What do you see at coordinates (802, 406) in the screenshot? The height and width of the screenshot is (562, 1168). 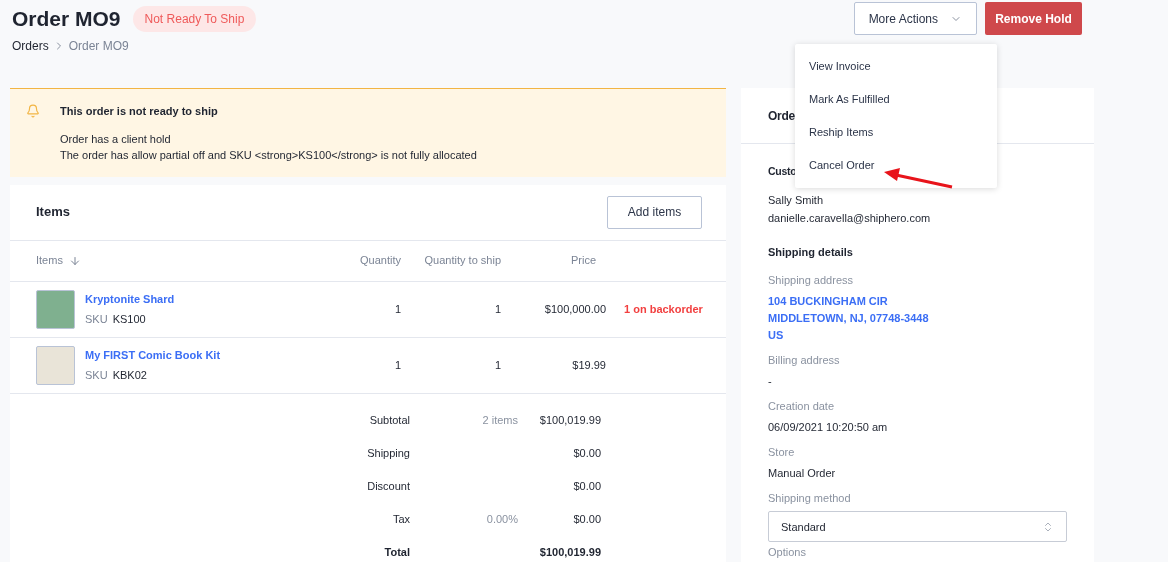 I see `field-label: Creation date` at bounding box center [802, 406].